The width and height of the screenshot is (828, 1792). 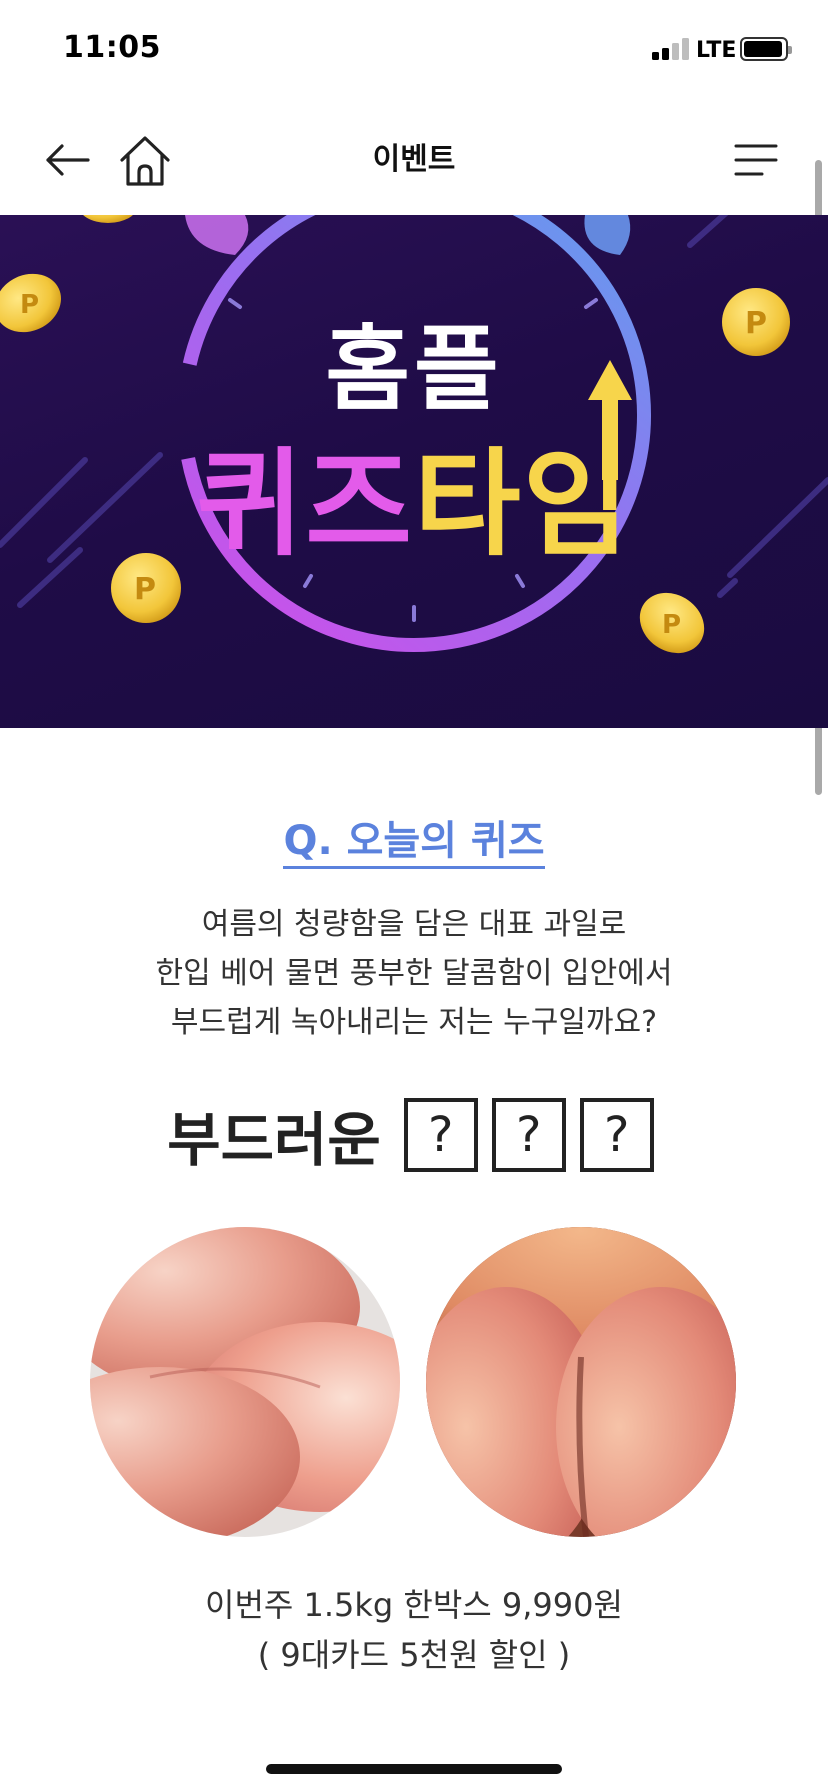 I want to click on banner-time-text: 타임, so click(x=523, y=504).